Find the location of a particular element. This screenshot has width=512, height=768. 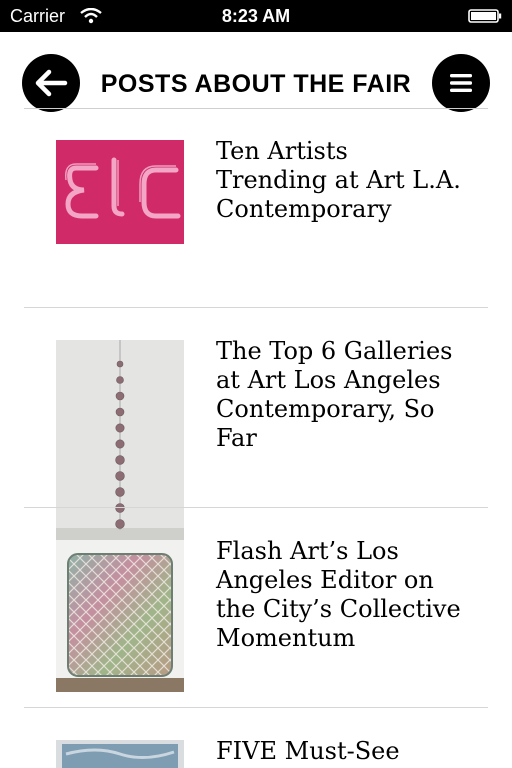

hamburger-icon is located at coordinates (461, 83).